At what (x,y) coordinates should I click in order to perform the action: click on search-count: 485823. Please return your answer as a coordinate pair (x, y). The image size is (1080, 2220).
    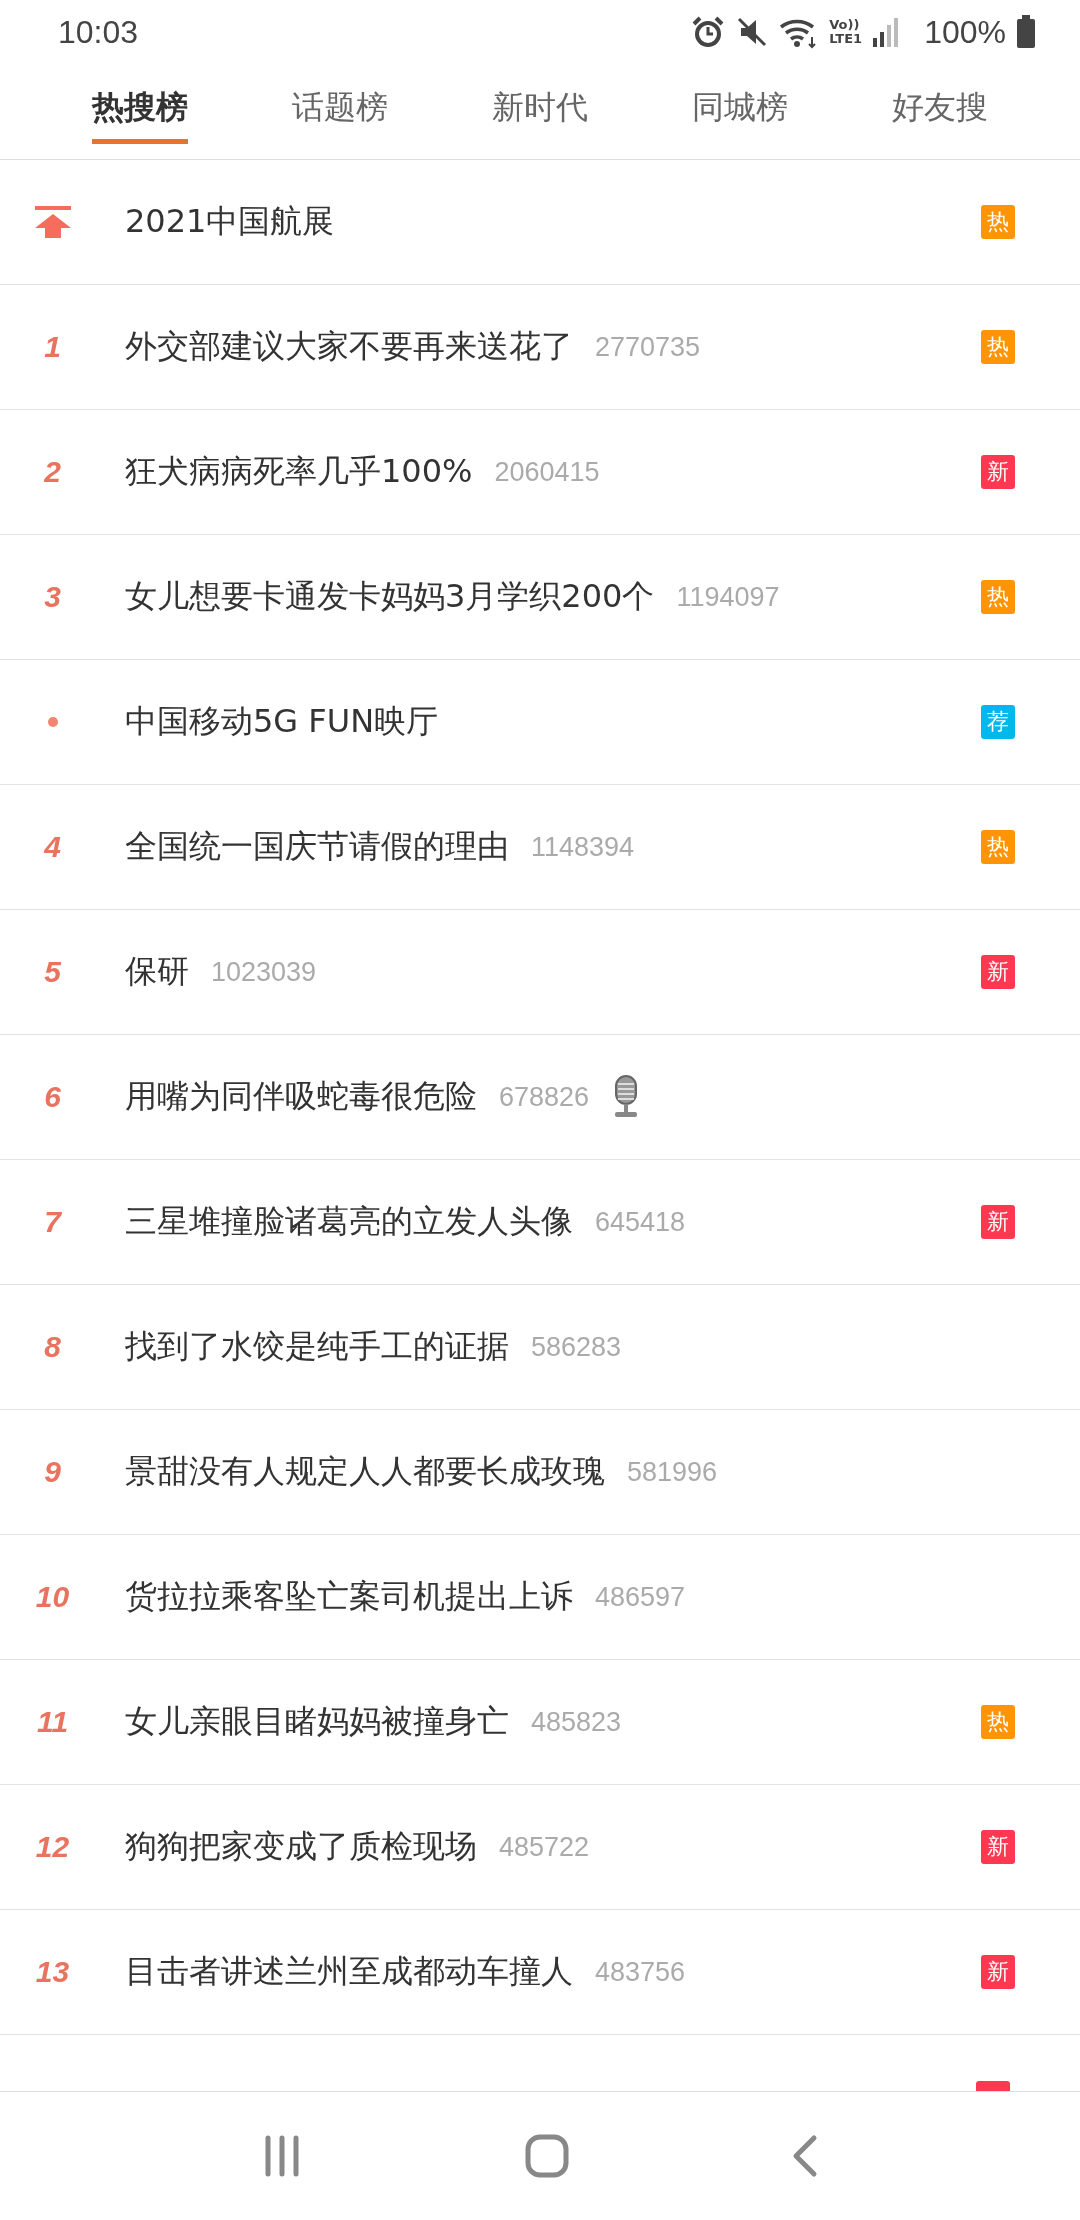
    Looking at the image, I should click on (576, 1722).